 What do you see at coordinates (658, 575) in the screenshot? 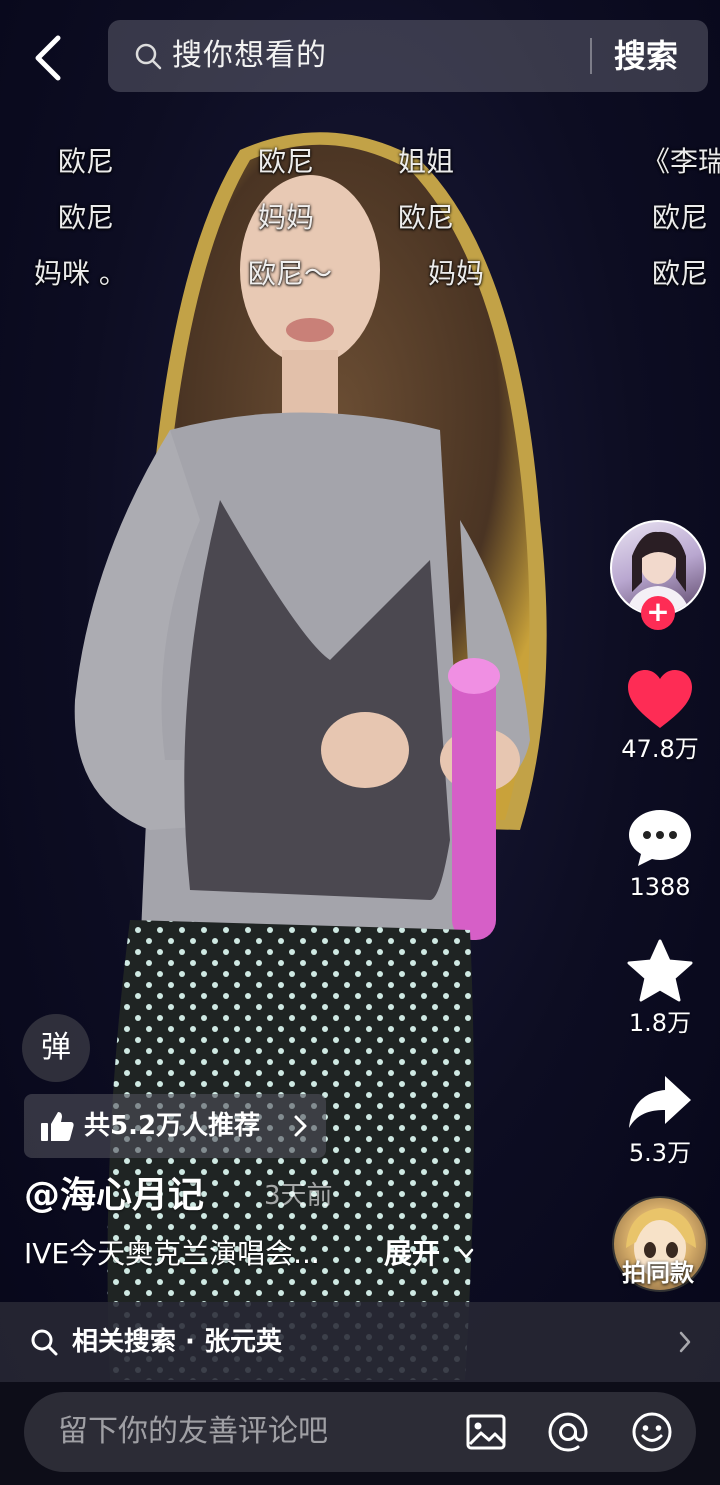
I see `author-avatar-button: +` at bounding box center [658, 575].